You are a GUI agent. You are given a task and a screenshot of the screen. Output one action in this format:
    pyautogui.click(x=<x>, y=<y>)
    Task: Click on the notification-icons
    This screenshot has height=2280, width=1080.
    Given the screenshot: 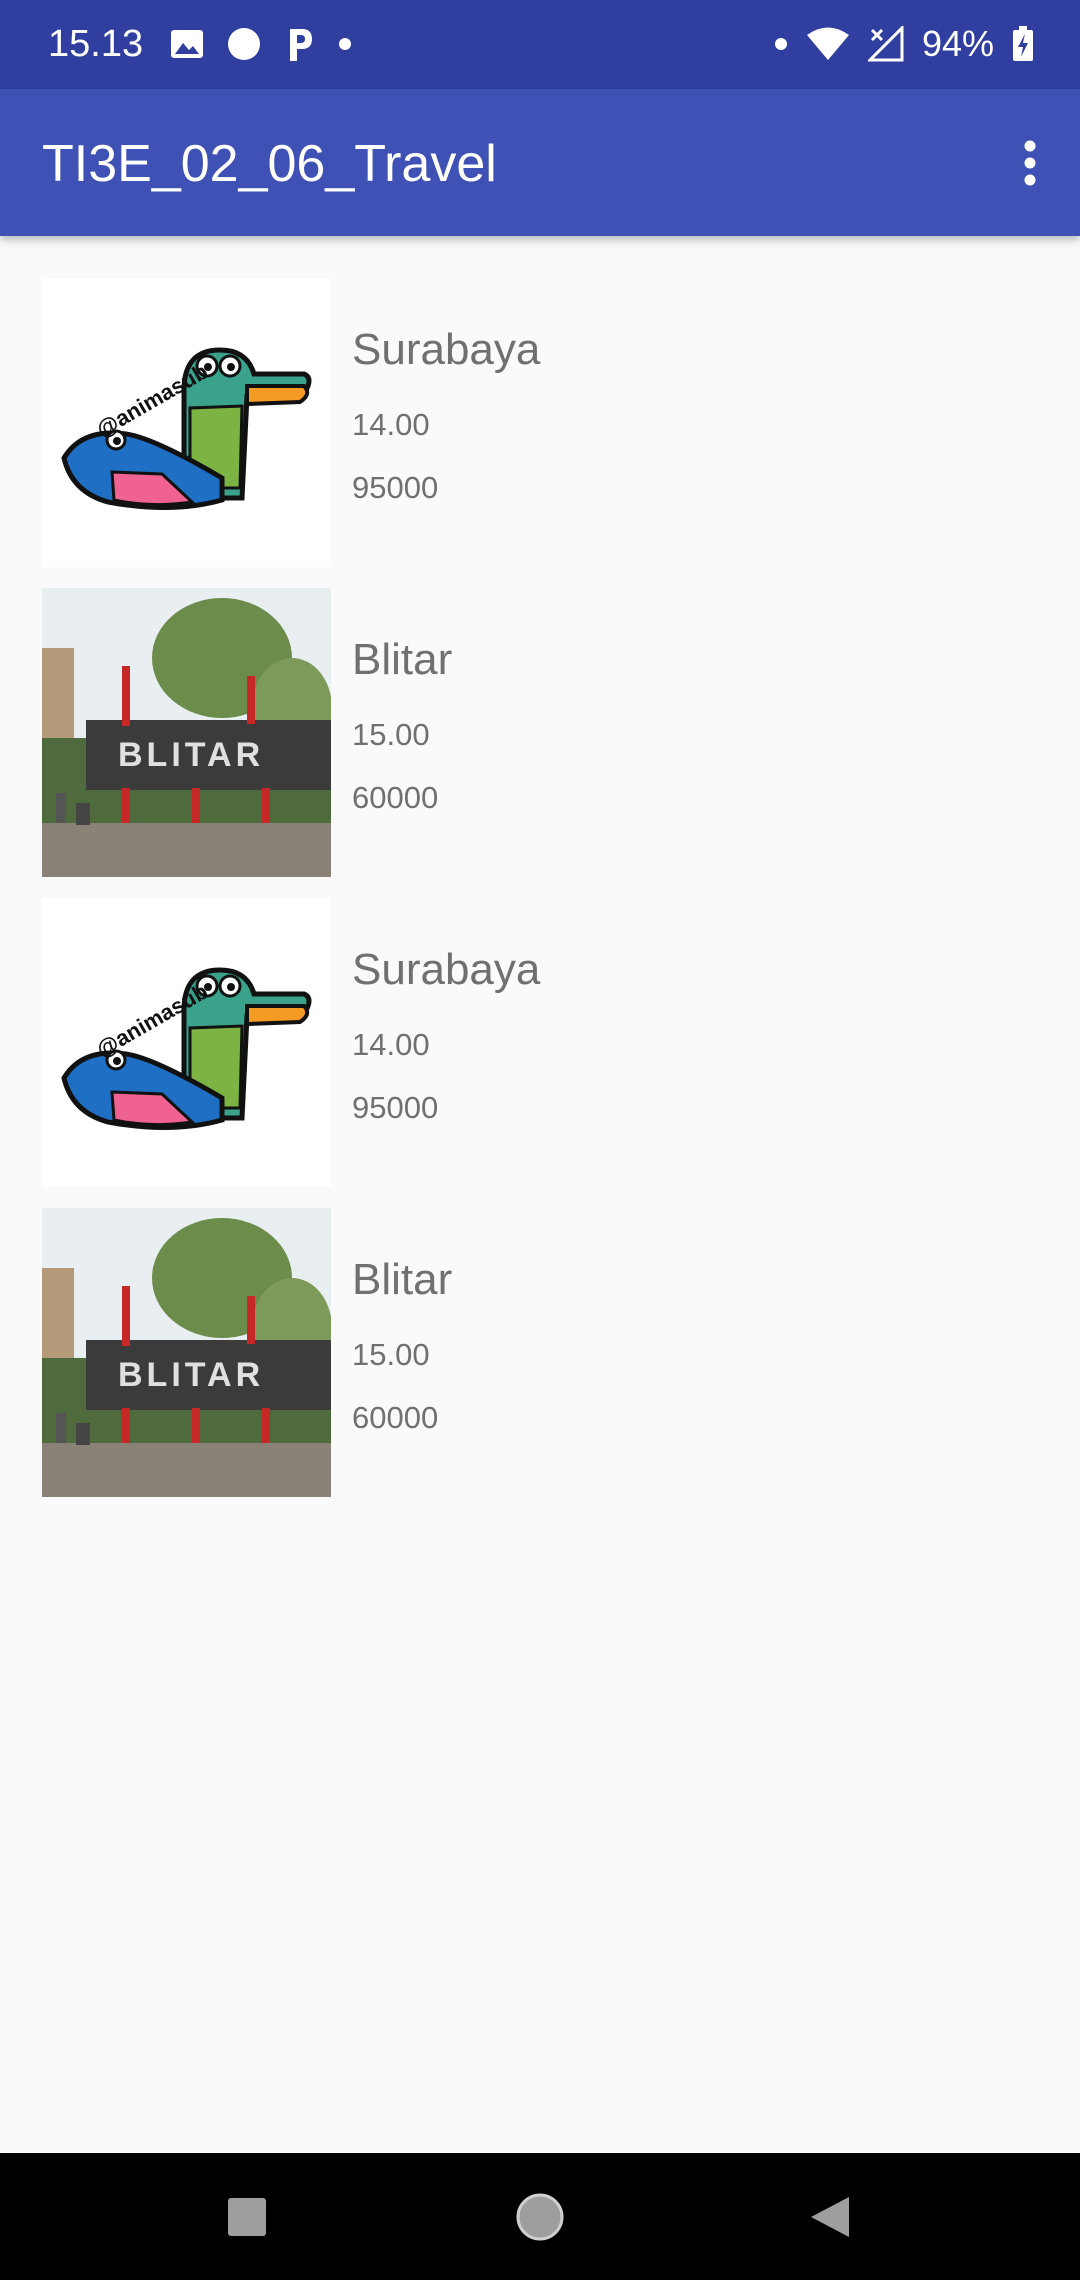 What is the action you would take?
    pyautogui.click(x=261, y=44)
    